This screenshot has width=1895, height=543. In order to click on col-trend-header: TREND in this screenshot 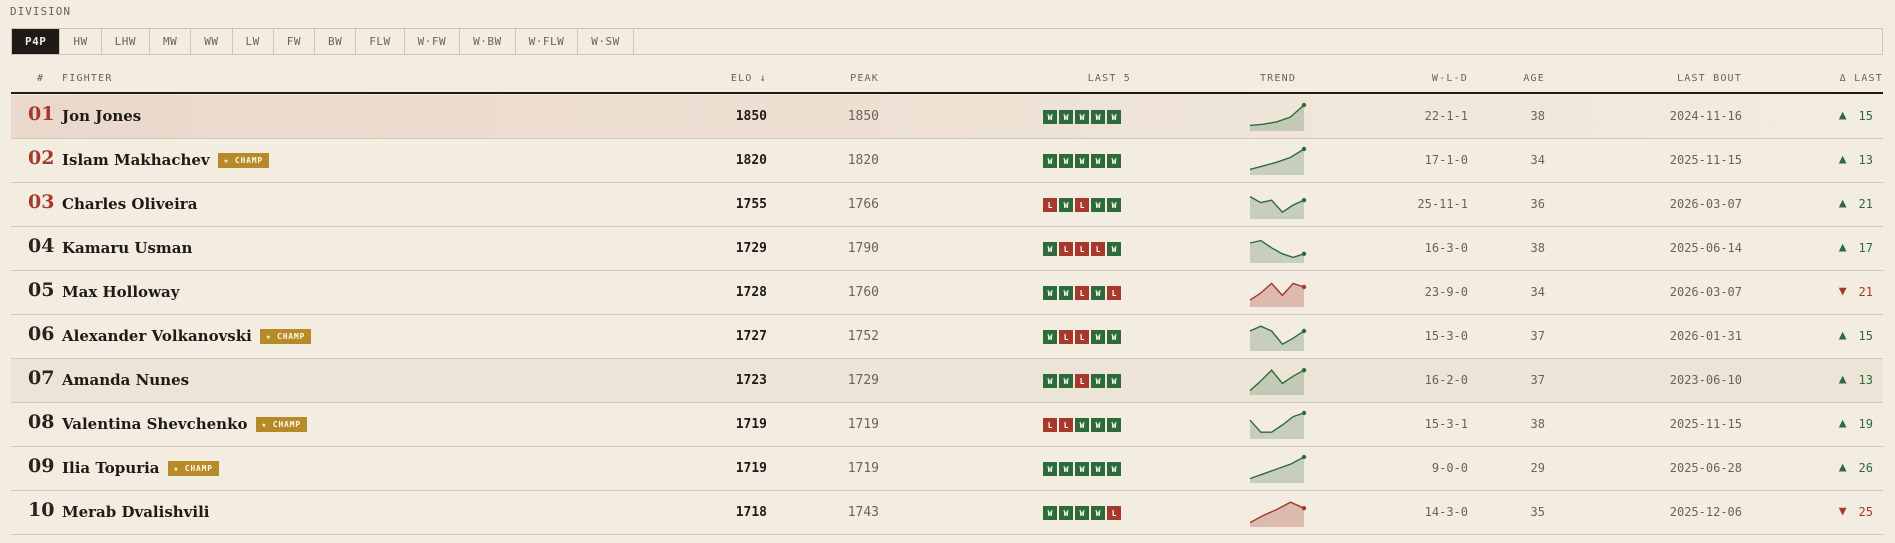, I will do `click(1278, 78)`.